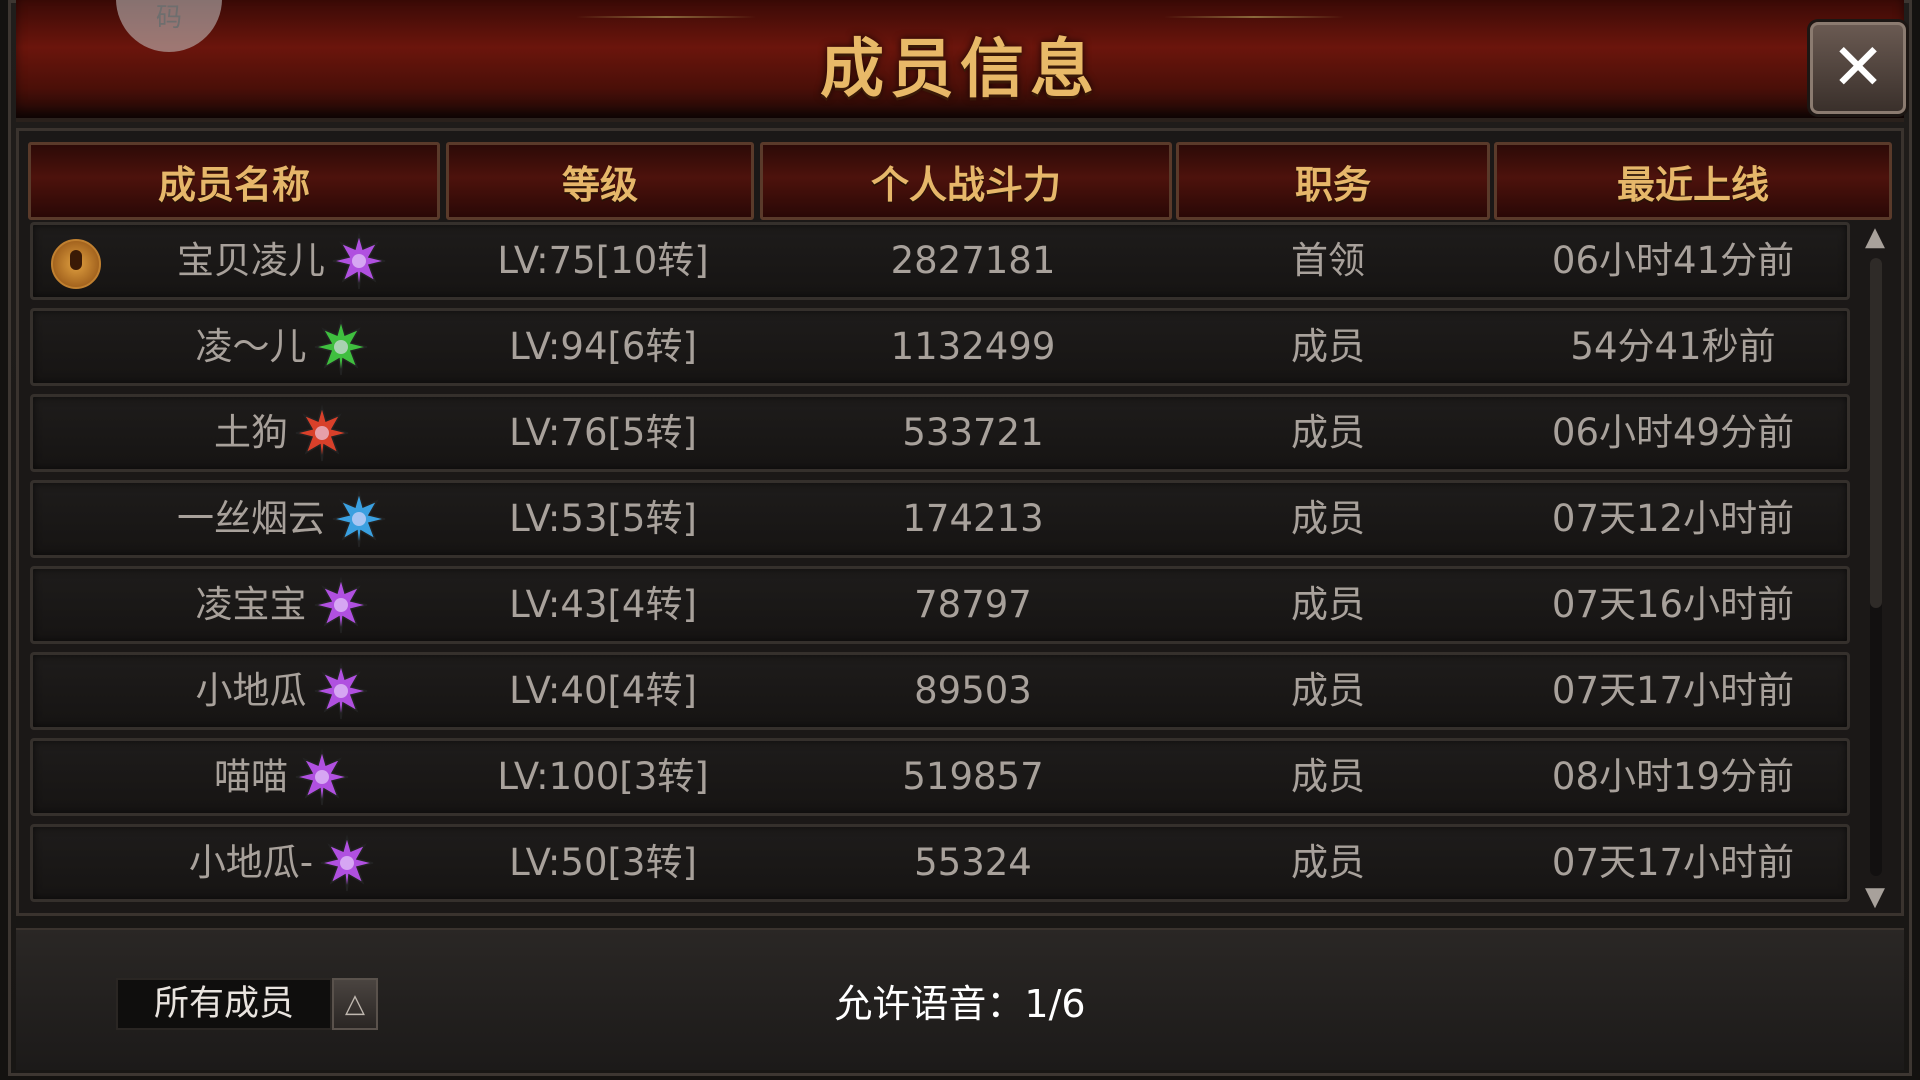  What do you see at coordinates (1673, 518) in the screenshot?
I see `member-last-online: 07天12小时前` at bounding box center [1673, 518].